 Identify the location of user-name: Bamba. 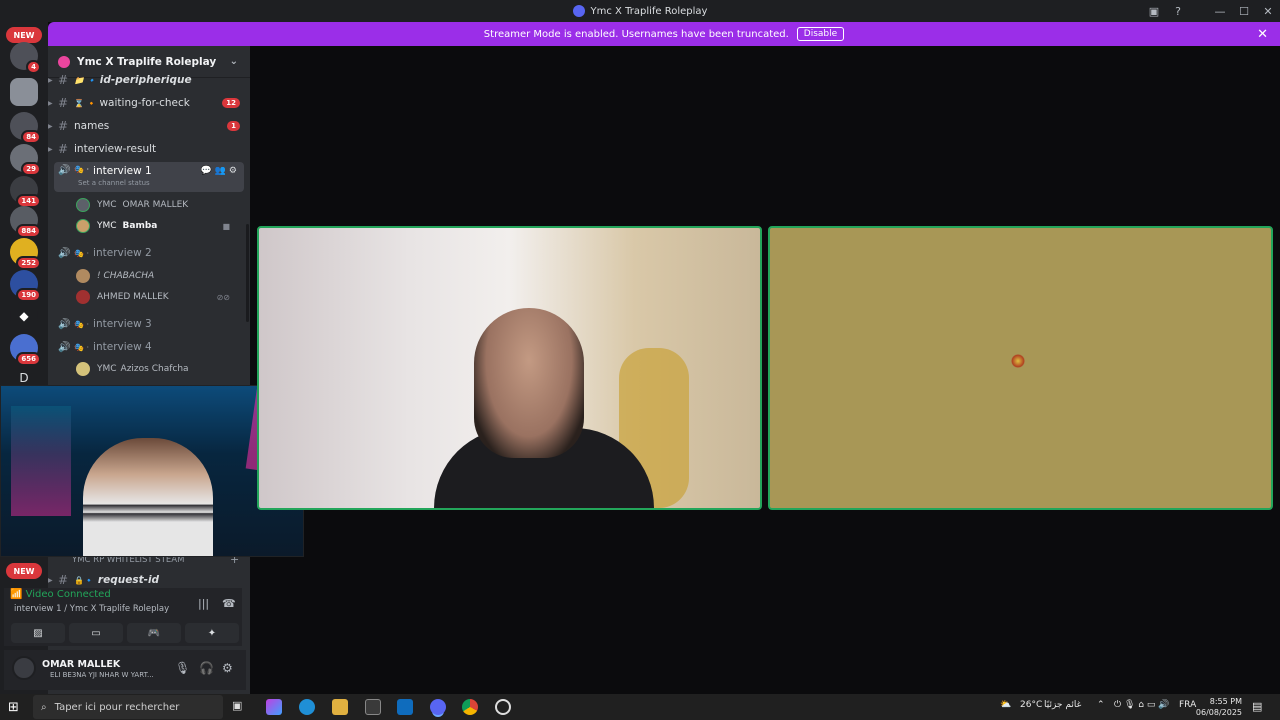
(140, 226).